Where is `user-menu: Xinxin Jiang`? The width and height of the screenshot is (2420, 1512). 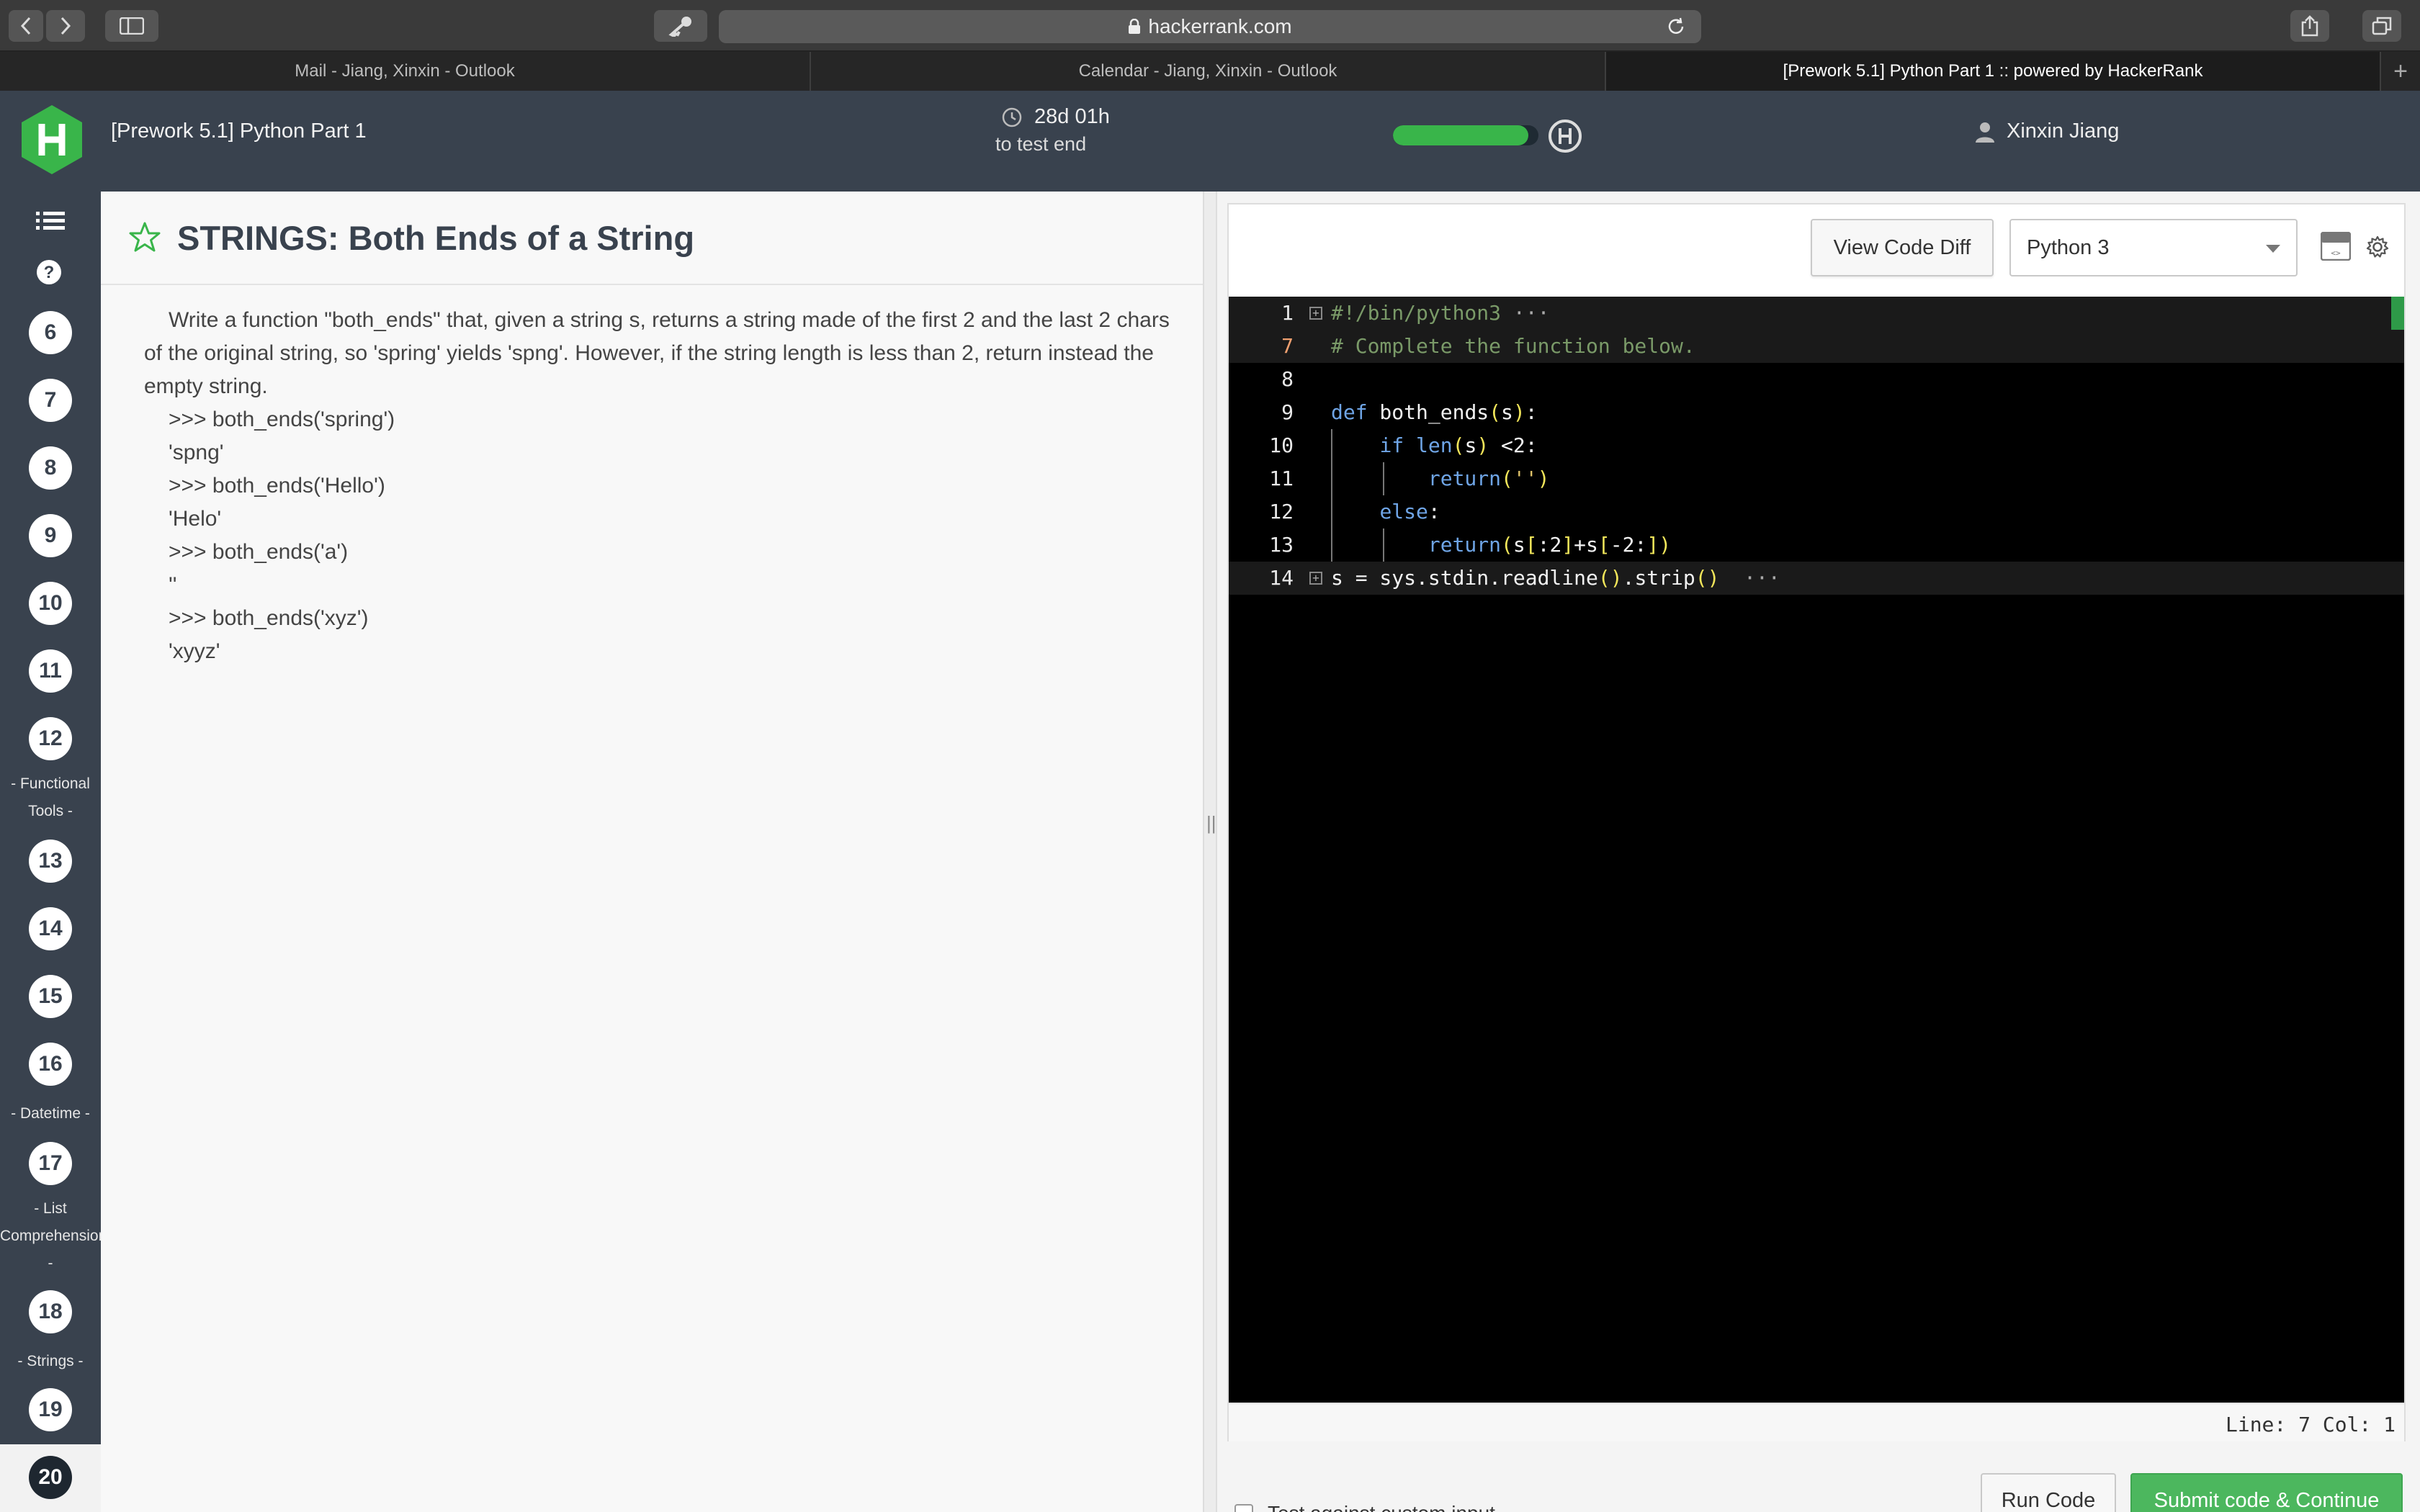
user-menu: Xinxin Jiang is located at coordinates (2047, 131).